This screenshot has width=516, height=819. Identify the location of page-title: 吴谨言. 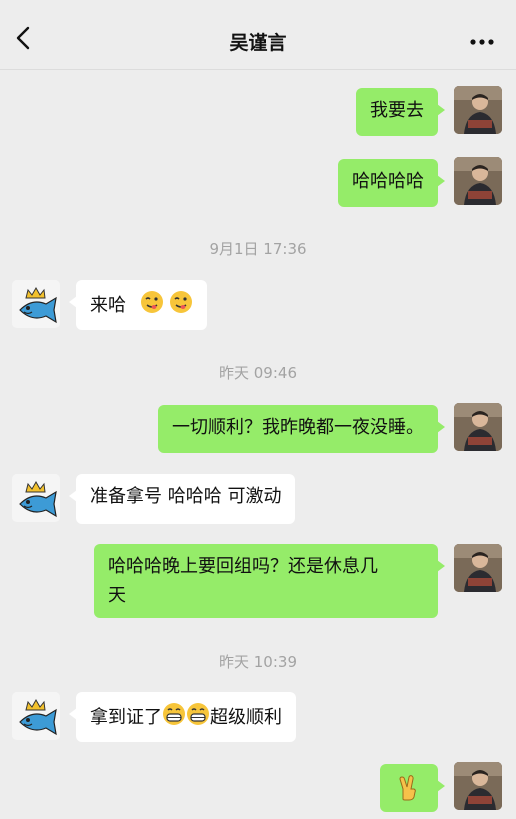
(258, 43).